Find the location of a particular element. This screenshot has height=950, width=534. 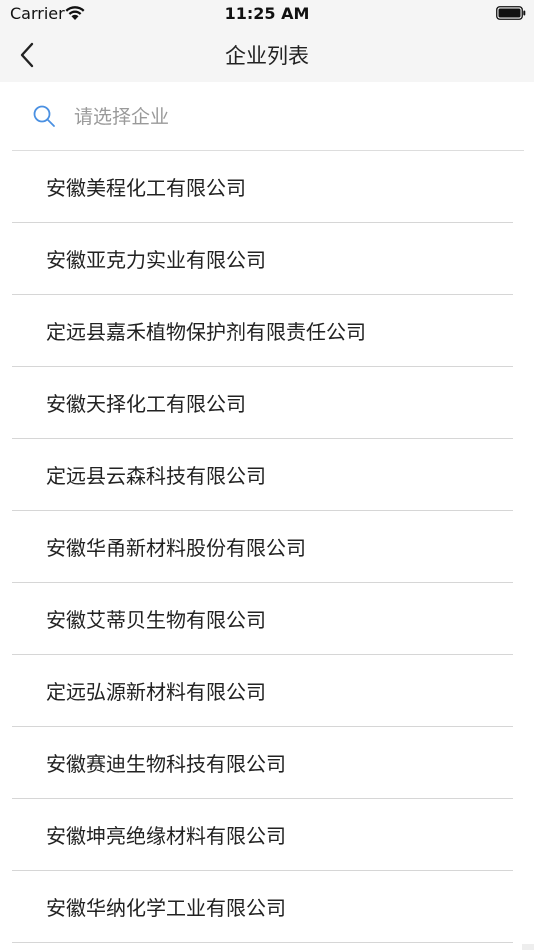

list-item-label: 定远弘源新材料有限公司 is located at coordinates (156, 692).